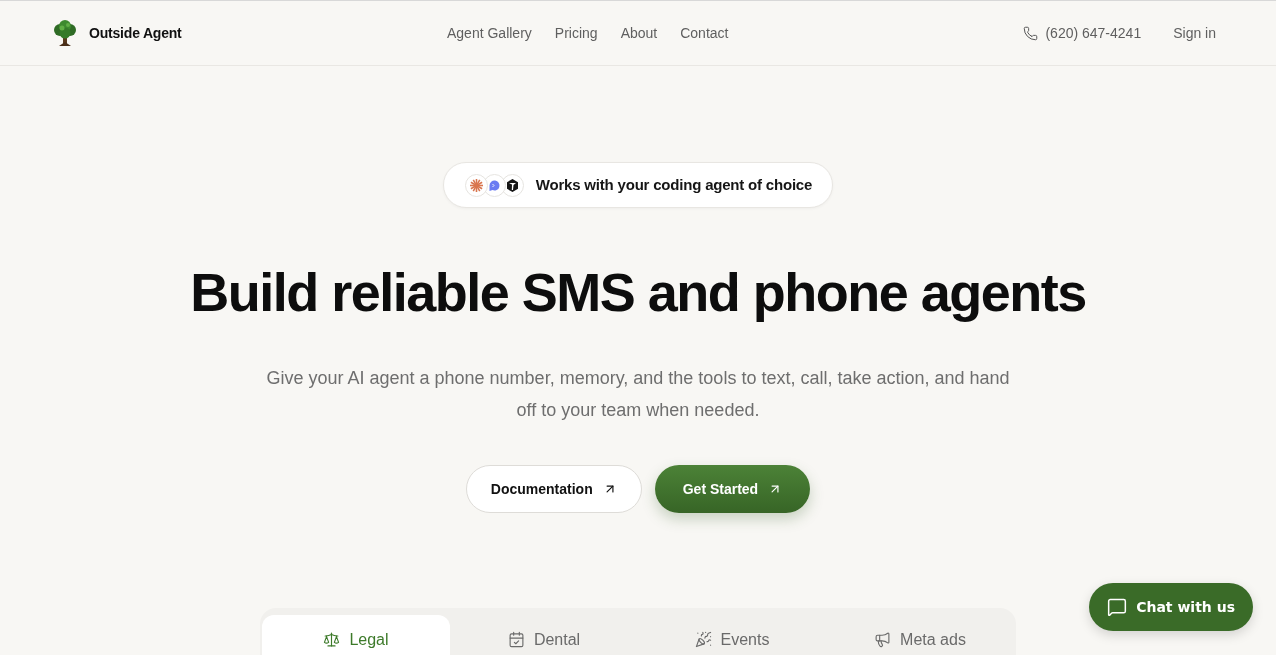  What do you see at coordinates (1171, 607) in the screenshot?
I see `chat-with-us-button: Chat with us` at bounding box center [1171, 607].